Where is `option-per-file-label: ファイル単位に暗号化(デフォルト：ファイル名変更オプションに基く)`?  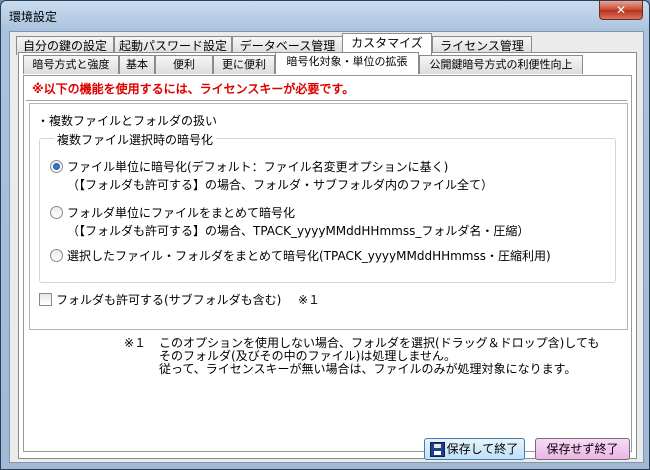 option-per-file-label: ファイル単位に暗号化(デフォルト：ファイル名変更オプションに基く) is located at coordinates (257, 166).